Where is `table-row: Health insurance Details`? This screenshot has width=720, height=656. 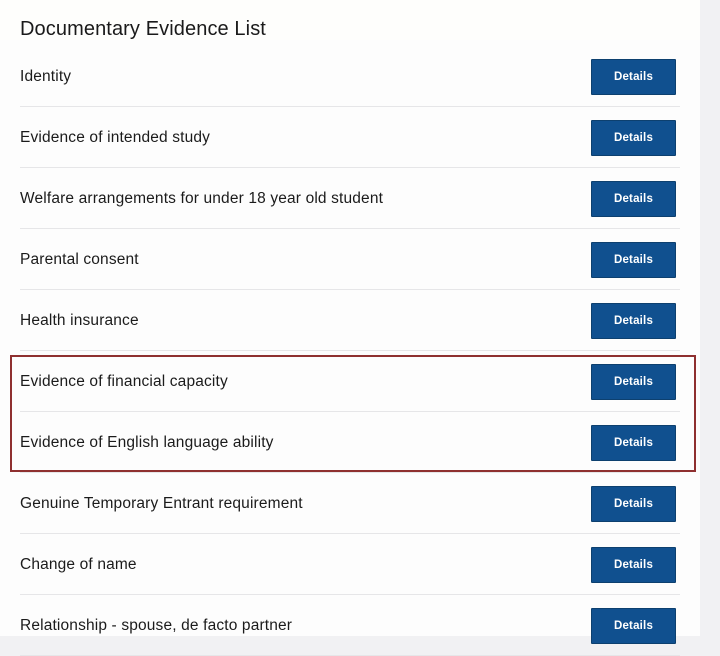 table-row: Health insurance Details is located at coordinates (350, 320).